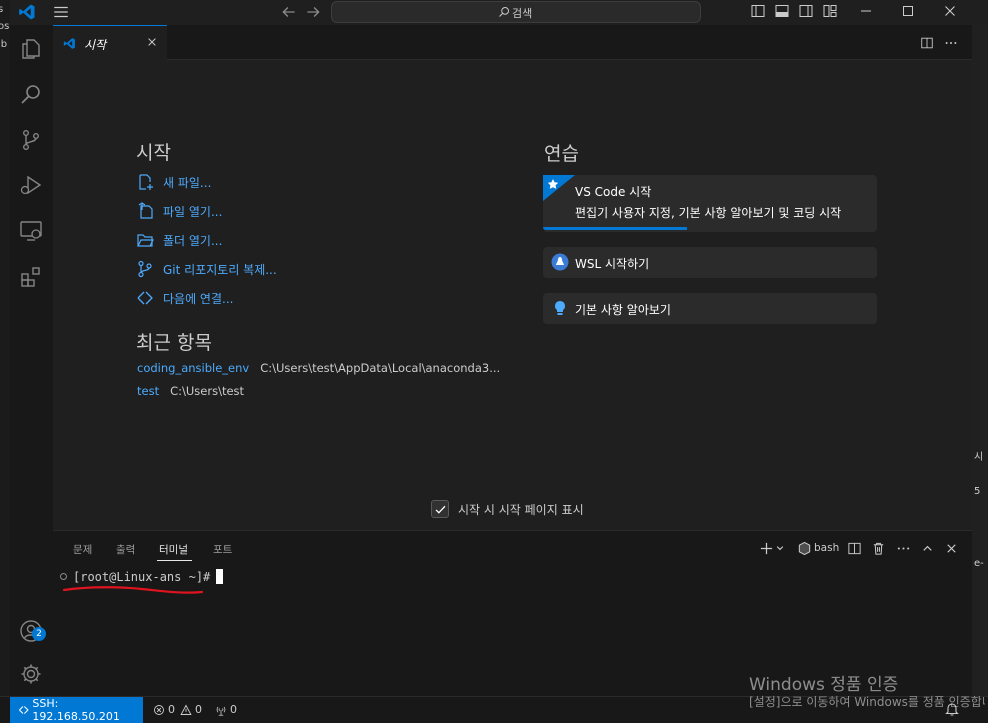 This screenshot has width=988, height=723. I want to click on background-text-fragment: s, so click(2, 9).